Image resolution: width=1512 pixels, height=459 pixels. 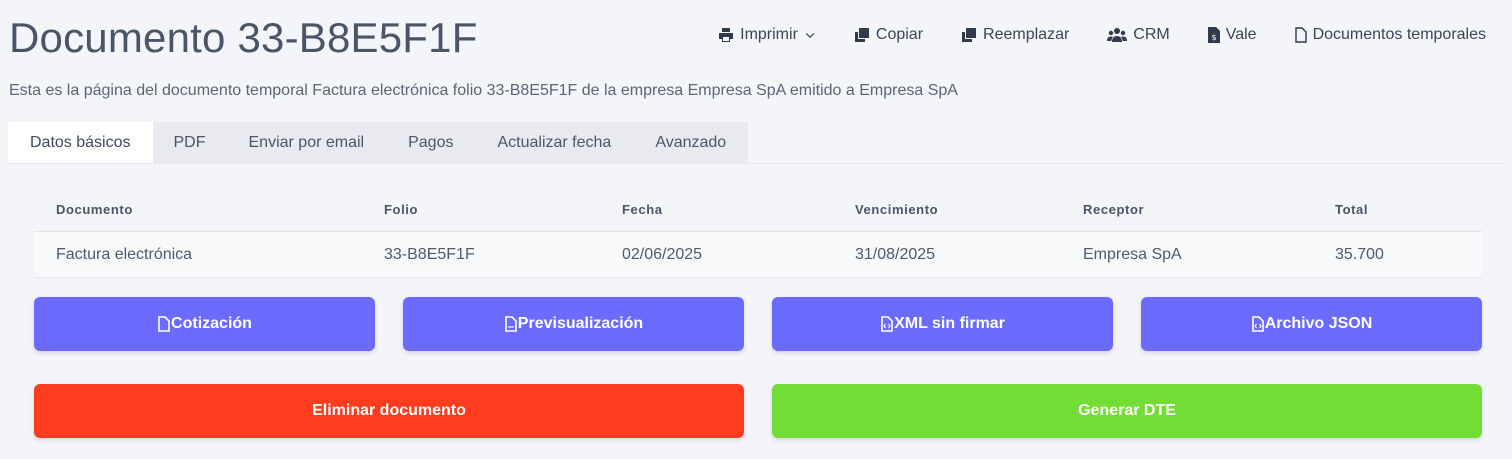 What do you see at coordinates (949, 323) in the screenshot?
I see `xml-label: XML sin firmar` at bounding box center [949, 323].